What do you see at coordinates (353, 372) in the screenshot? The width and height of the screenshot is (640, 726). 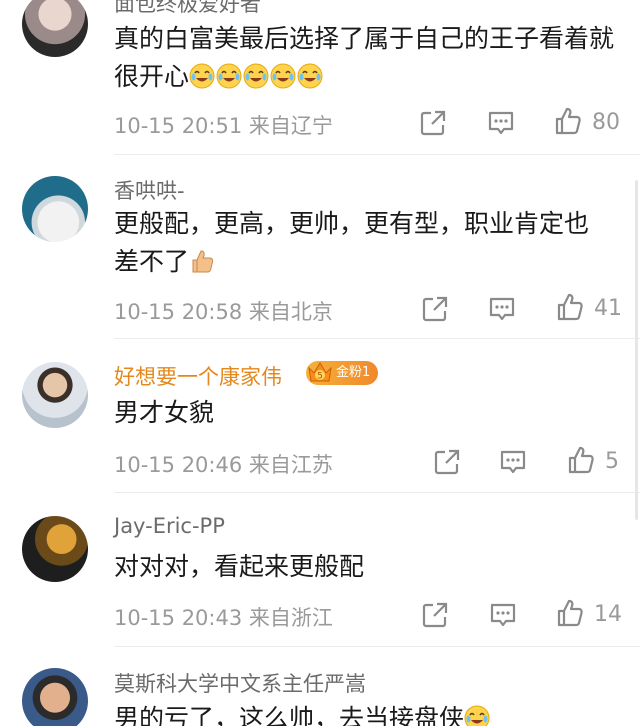 I see `badge-label: 金粉1` at bounding box center [353, 372].